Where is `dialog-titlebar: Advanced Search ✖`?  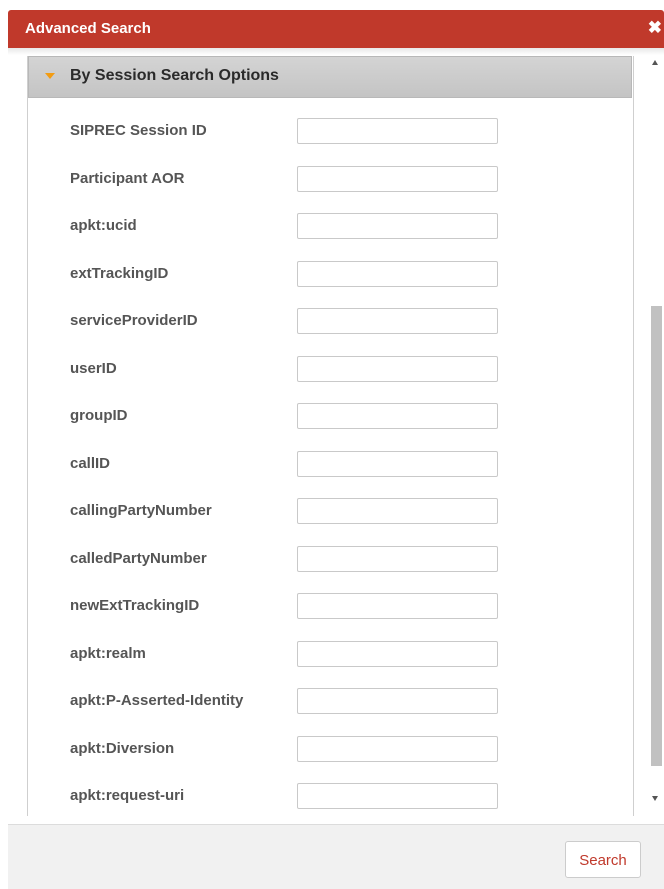
dialog-titlebar: Advanced Search ✖ is located at coordinates (336, 29).